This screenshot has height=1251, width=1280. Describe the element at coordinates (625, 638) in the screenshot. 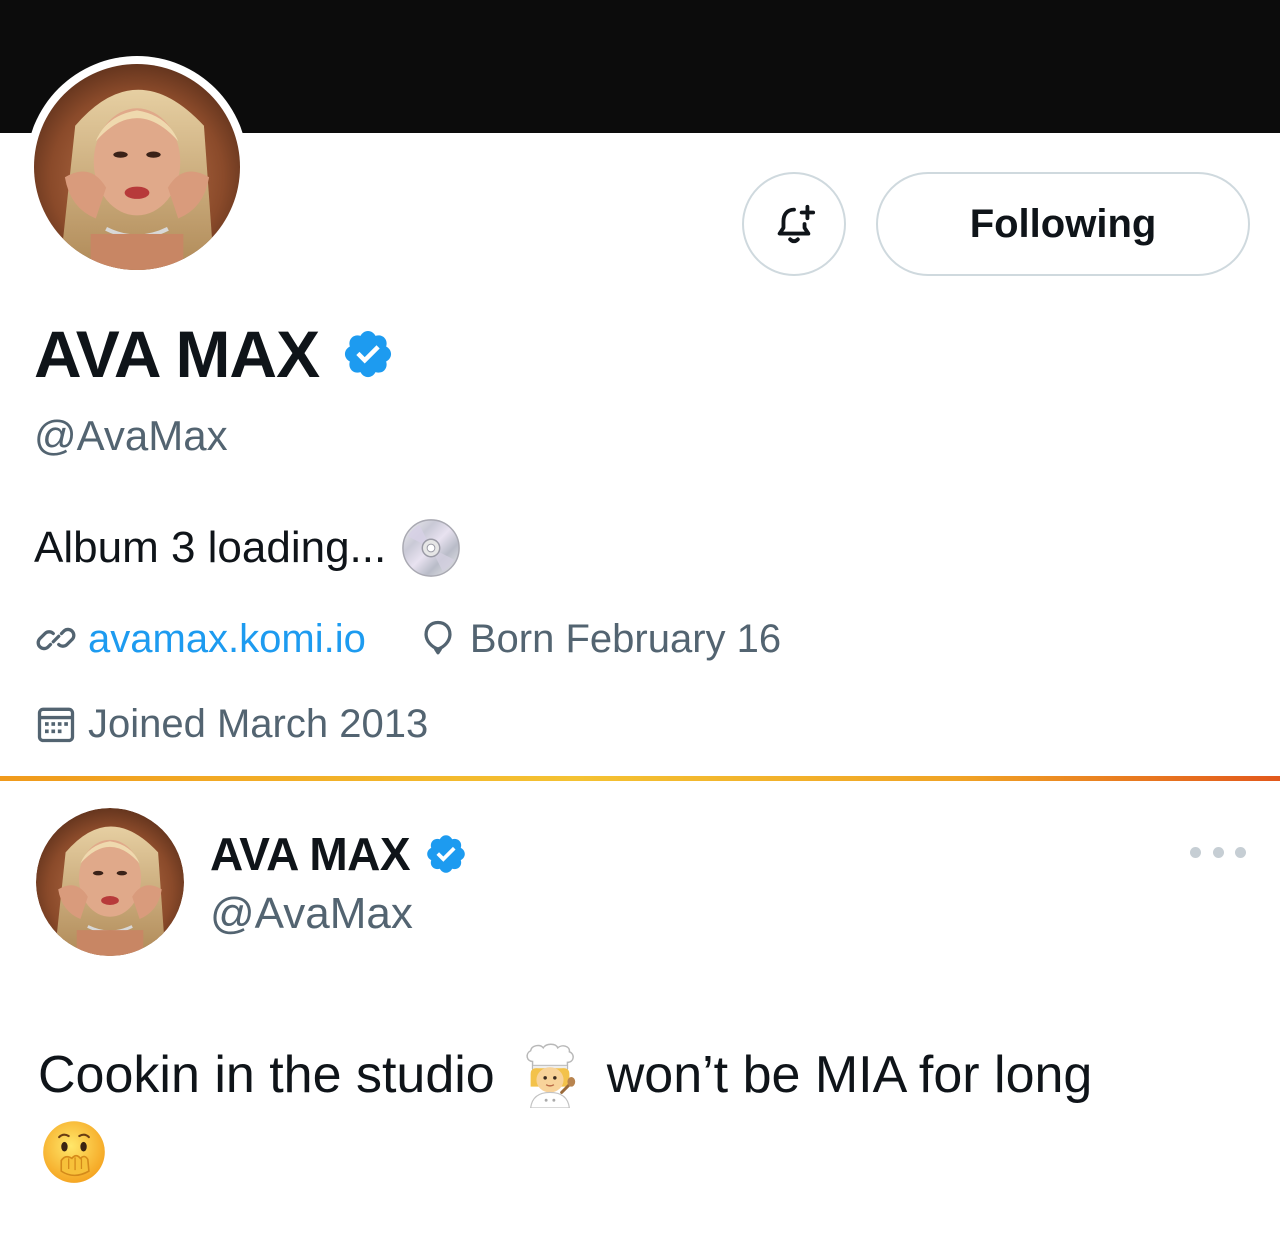

I see `birthday-text: Born February 16` at that location.